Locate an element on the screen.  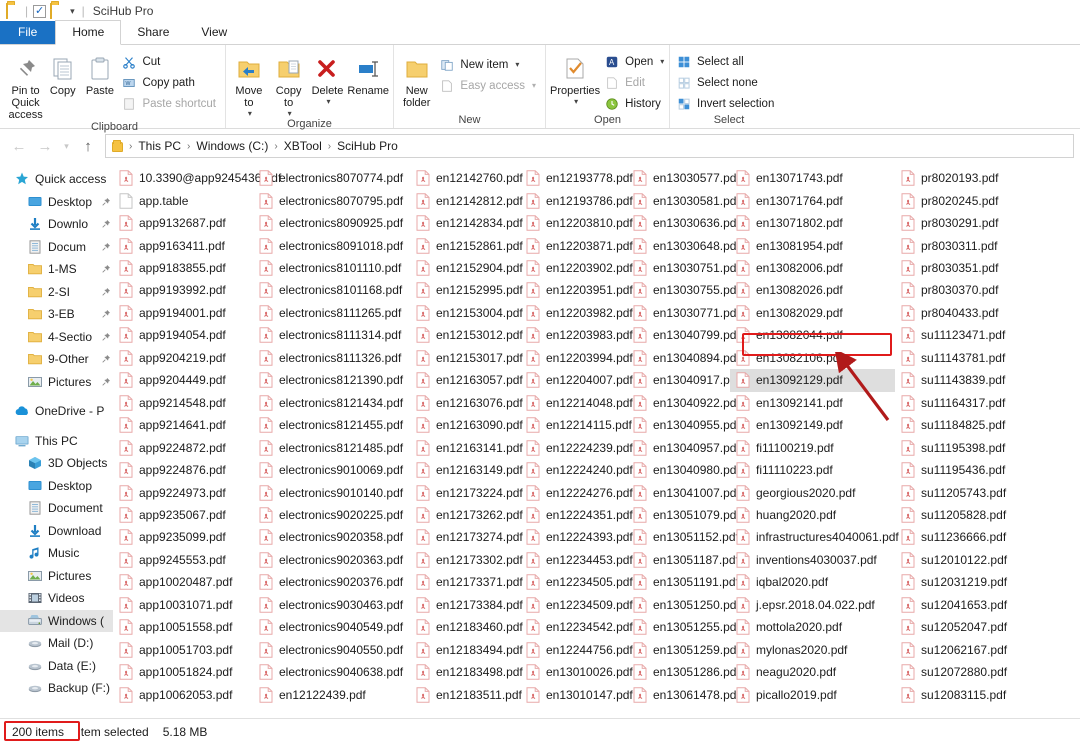
file-item: electronics8121434.pdf is located at coordinates (331, 403).